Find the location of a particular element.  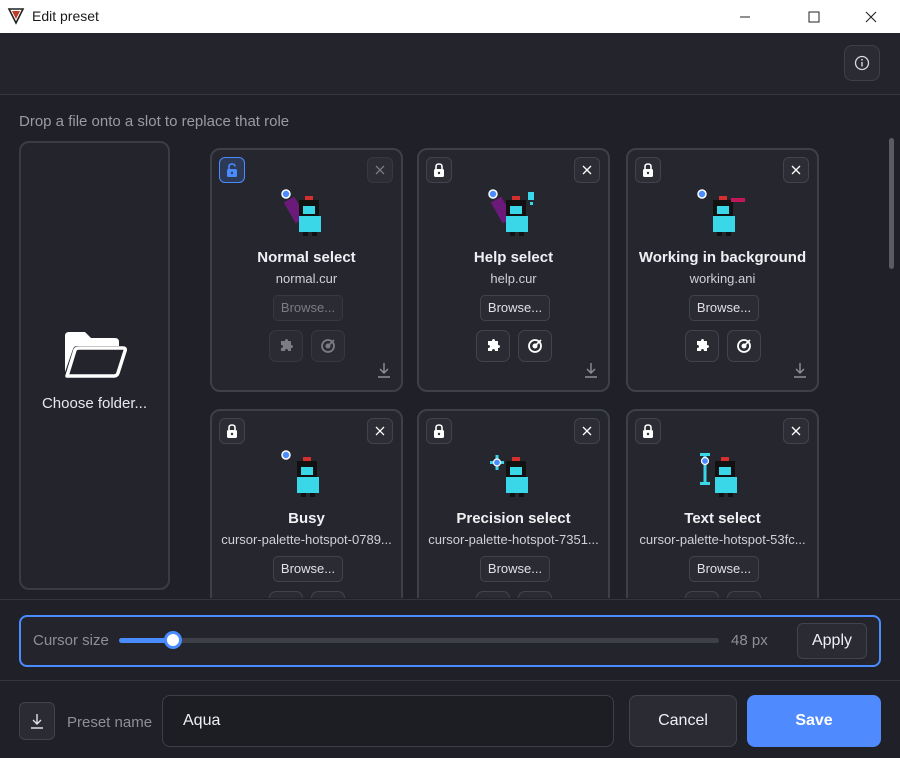

cursor-size-slider is located at coordinates (419, 640).